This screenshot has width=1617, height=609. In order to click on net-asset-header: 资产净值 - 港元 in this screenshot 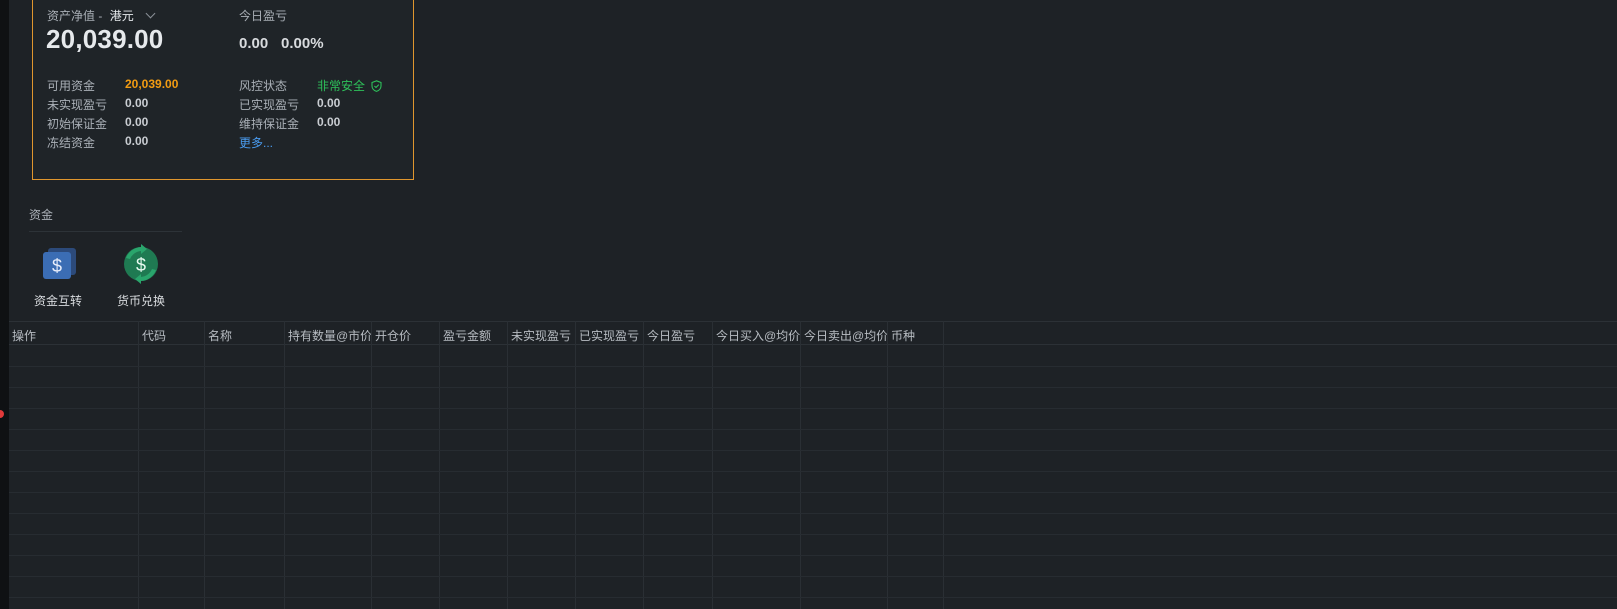, I will do `click(101, 15)`.